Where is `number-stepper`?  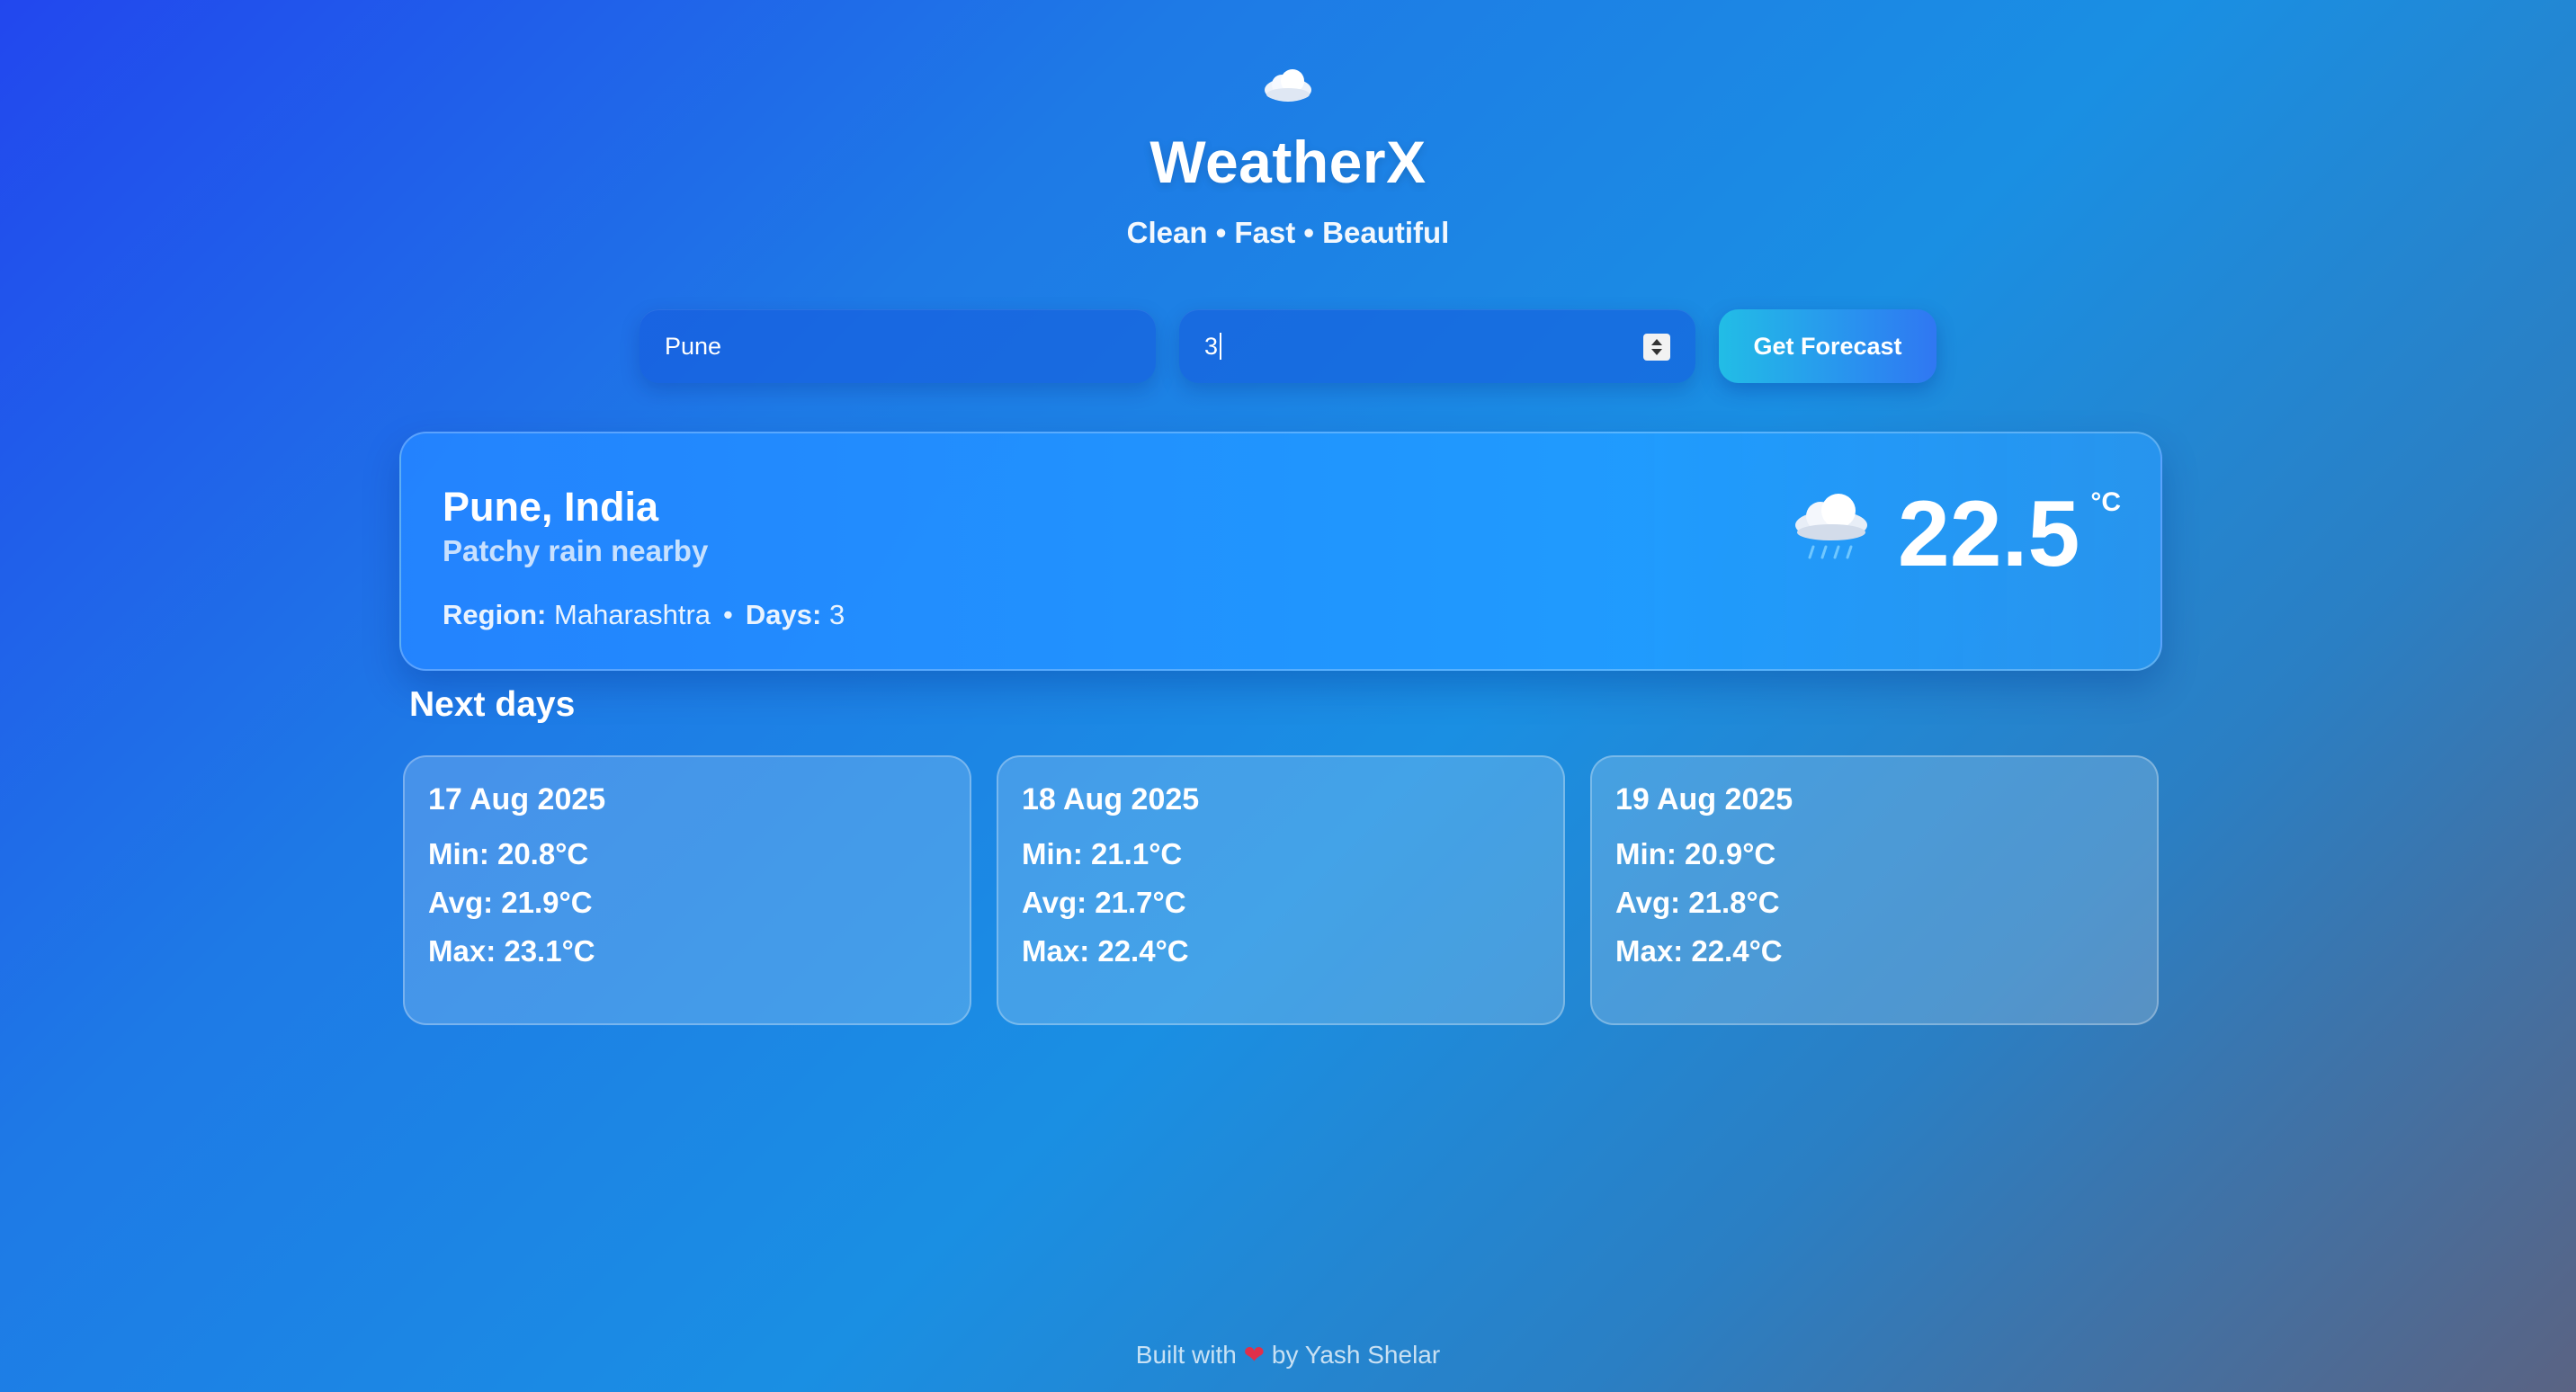
number-stepper is located at coordinates (1656, 347).